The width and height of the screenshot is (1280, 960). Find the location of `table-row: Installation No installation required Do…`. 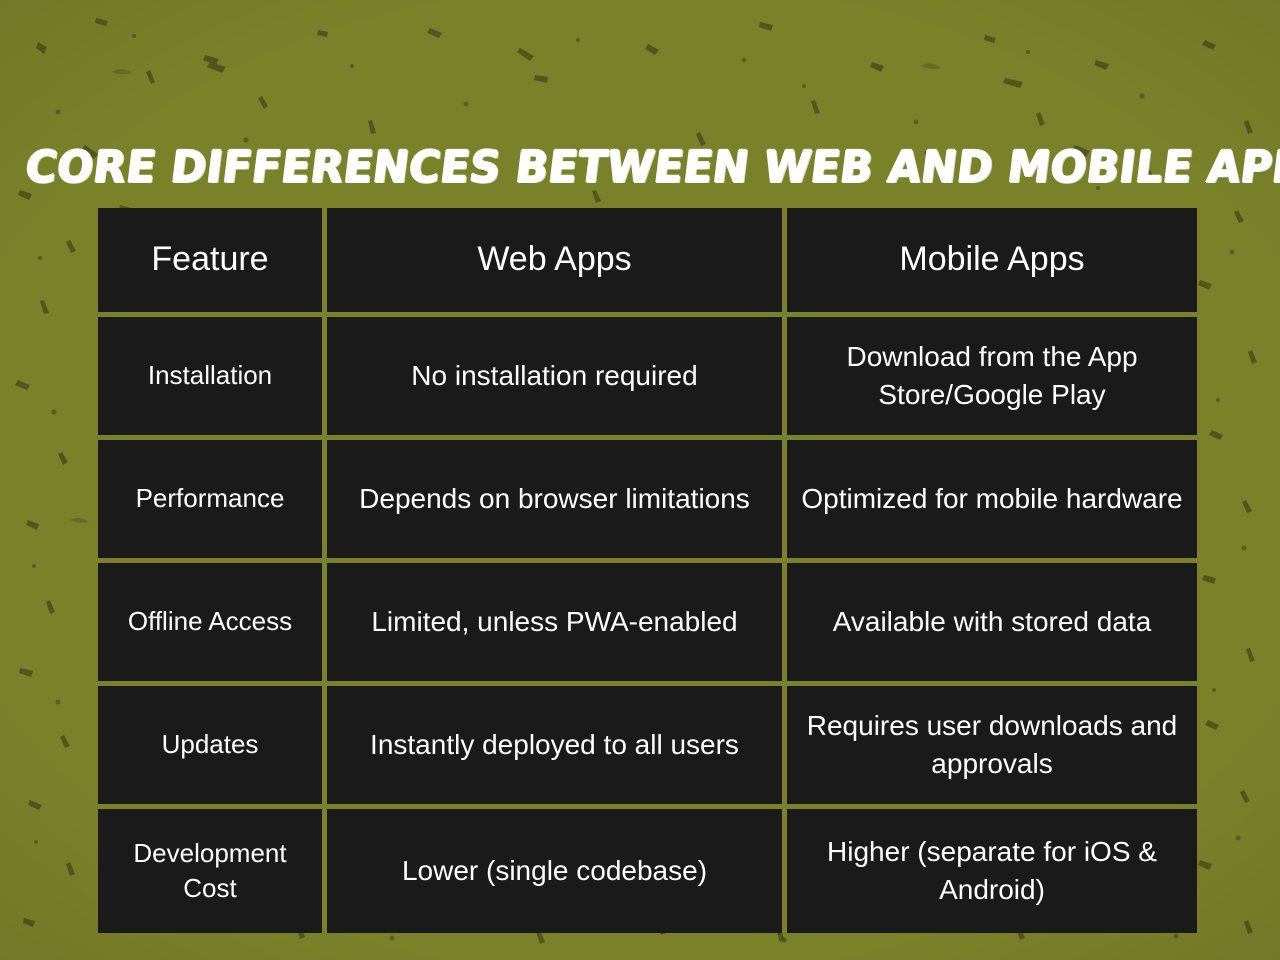

table-row: Installation No installation required Do… is located at coordinates (647, 376).